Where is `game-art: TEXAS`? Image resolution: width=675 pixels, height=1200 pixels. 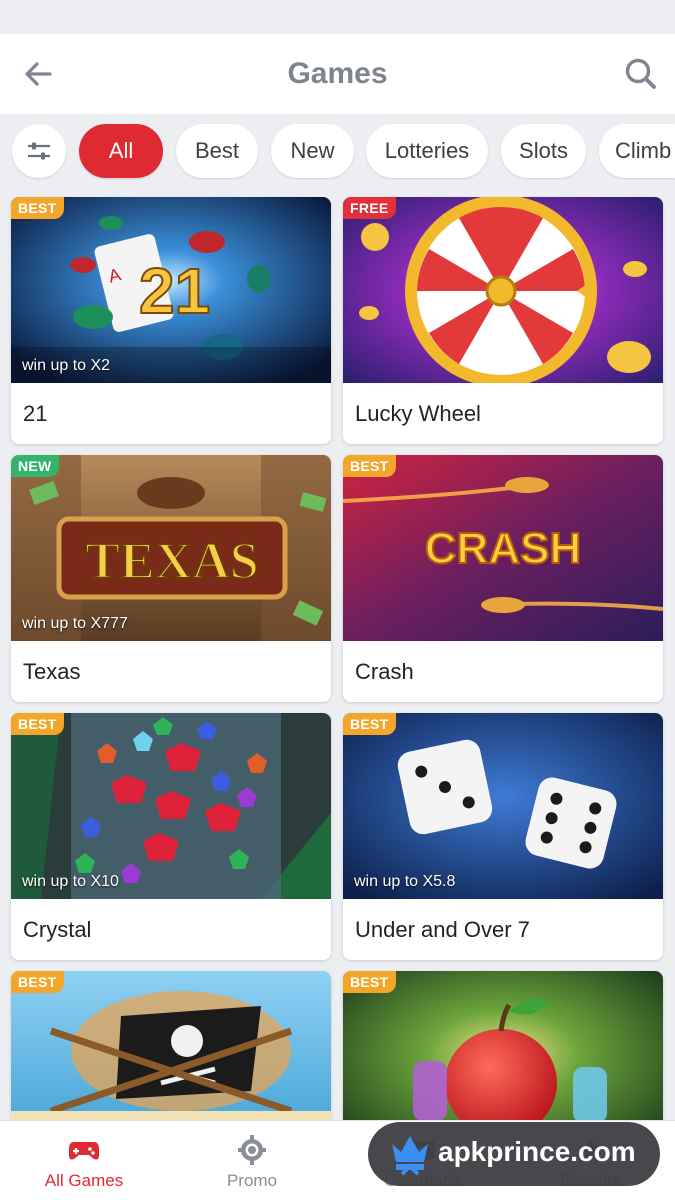
game-art: TEXAS is located at coordinates (171, 548).